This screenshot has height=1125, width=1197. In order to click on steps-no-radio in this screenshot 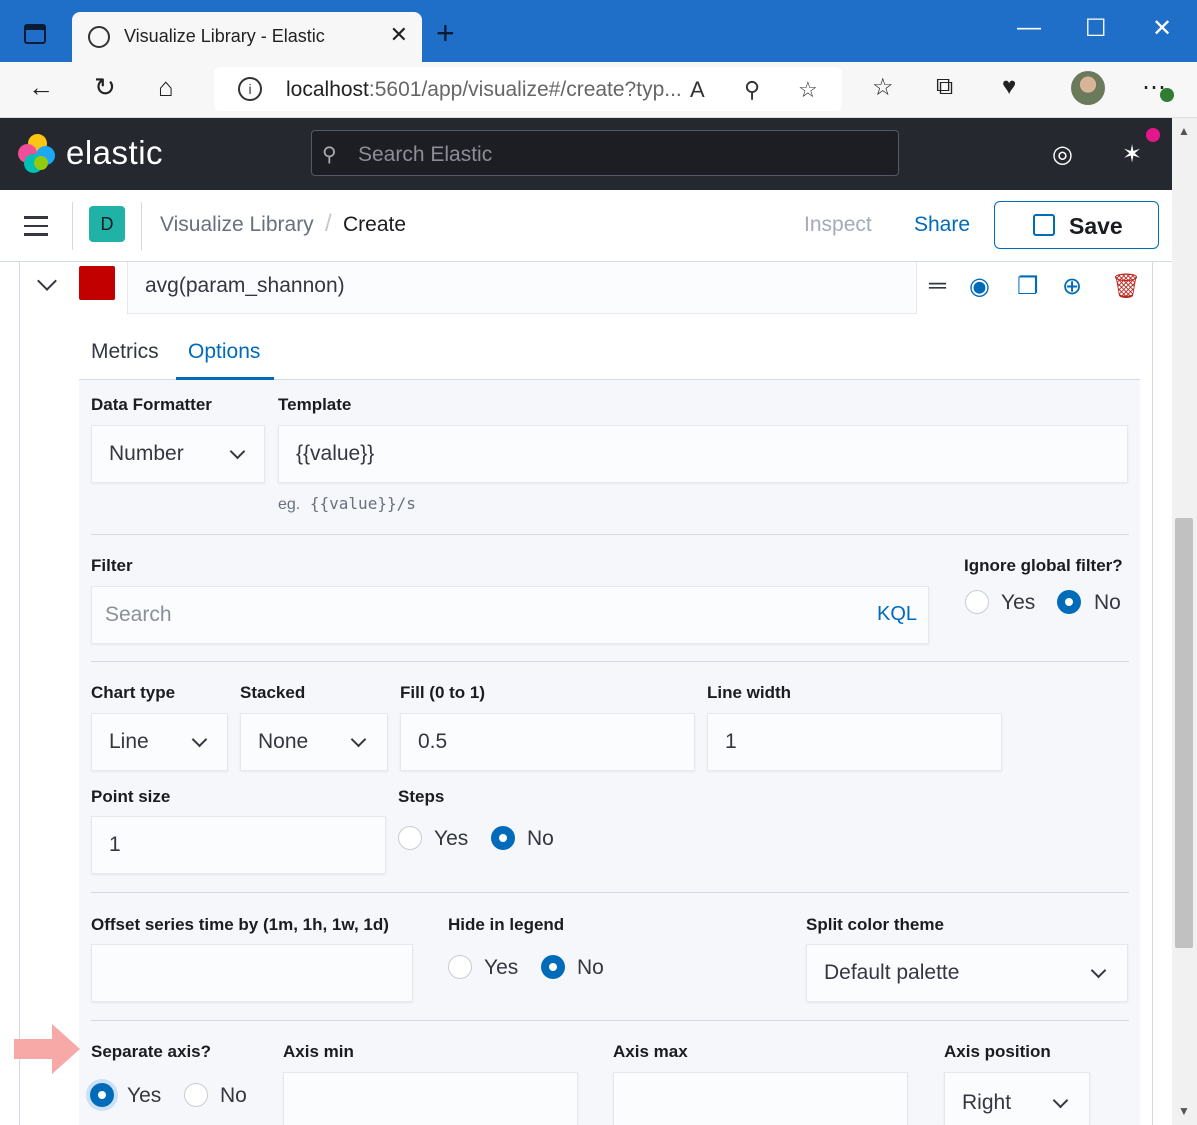, I will do `click(503, 838)`.